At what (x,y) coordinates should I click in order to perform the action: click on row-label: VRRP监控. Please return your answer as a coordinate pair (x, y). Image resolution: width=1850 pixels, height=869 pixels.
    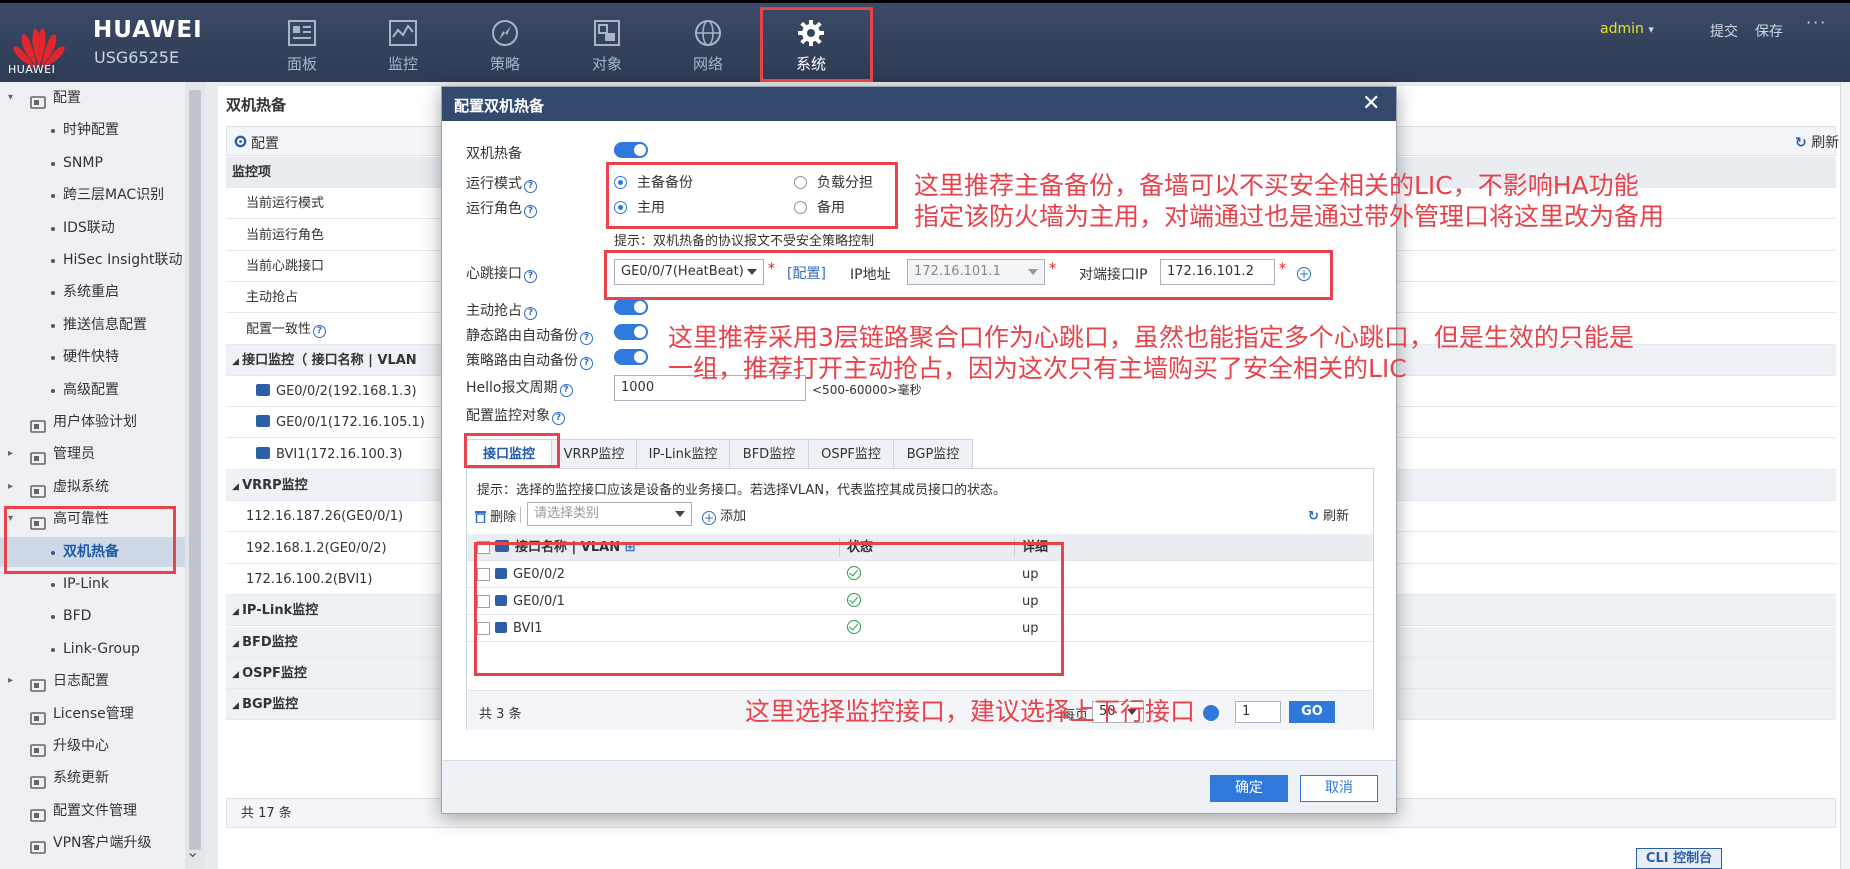
    Looking at the image, I should click on (275, 485).